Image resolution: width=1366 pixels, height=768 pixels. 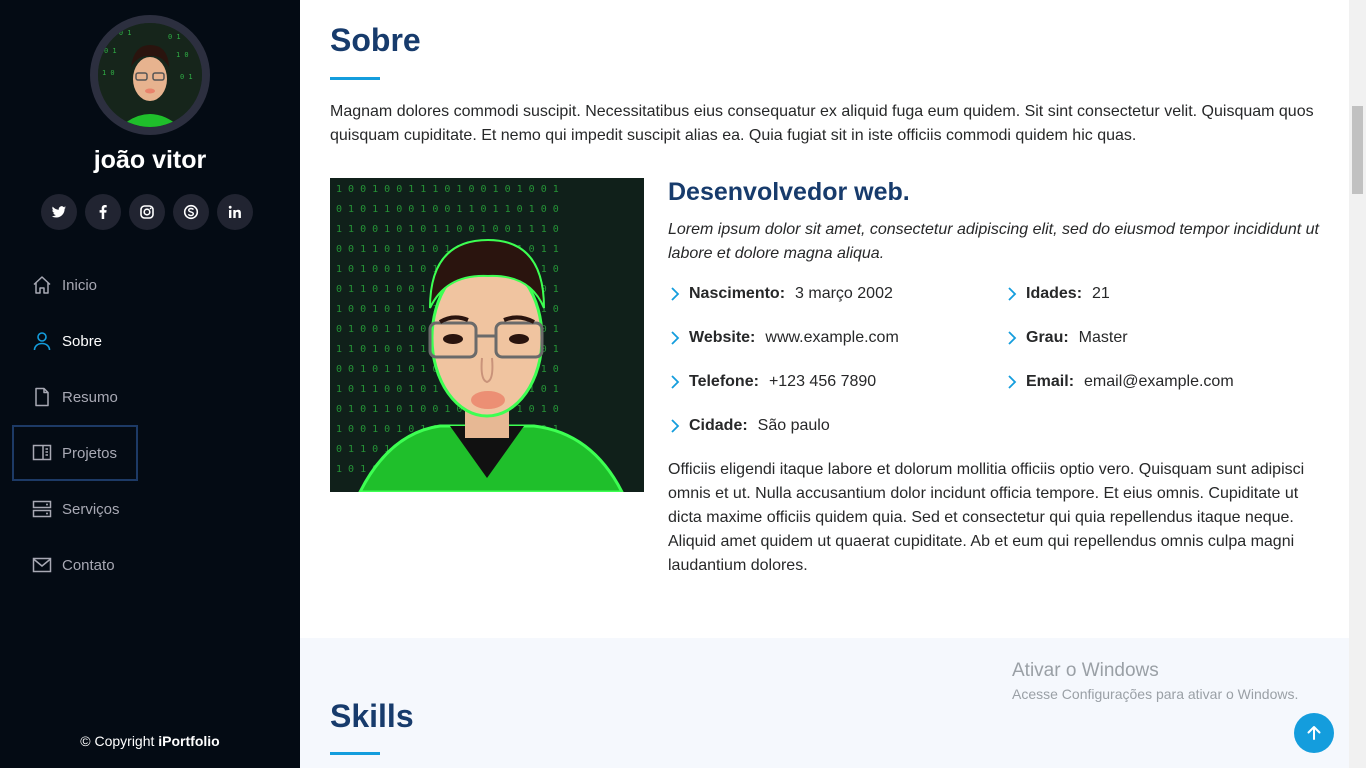 I want to click on info-value: São paulo, so click(x=793, y=425).